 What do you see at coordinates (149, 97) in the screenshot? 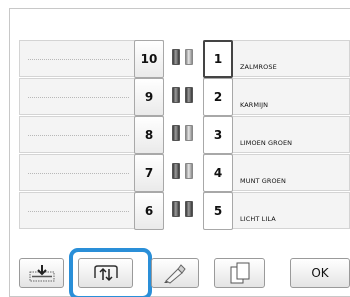
I see `slot-number-button: 9` at bounding box center [149, 97].